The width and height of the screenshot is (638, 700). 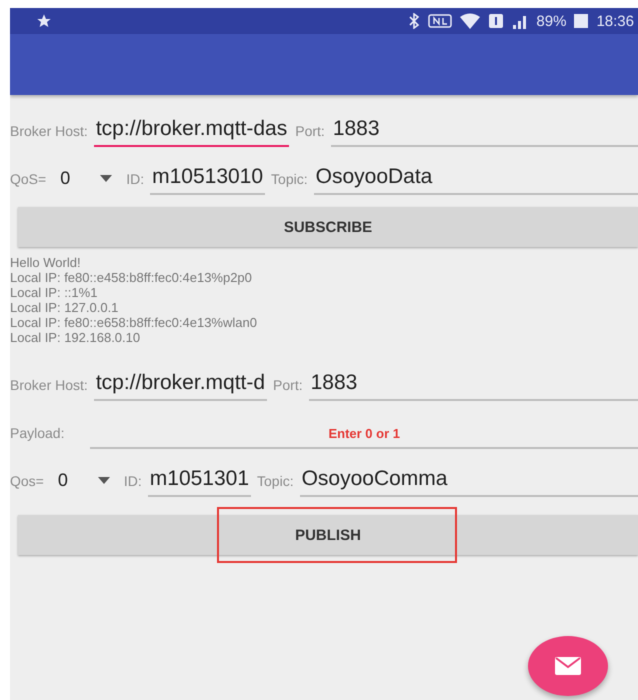 I want to click on clock-time: 18:36, so click(x=615, y=21).